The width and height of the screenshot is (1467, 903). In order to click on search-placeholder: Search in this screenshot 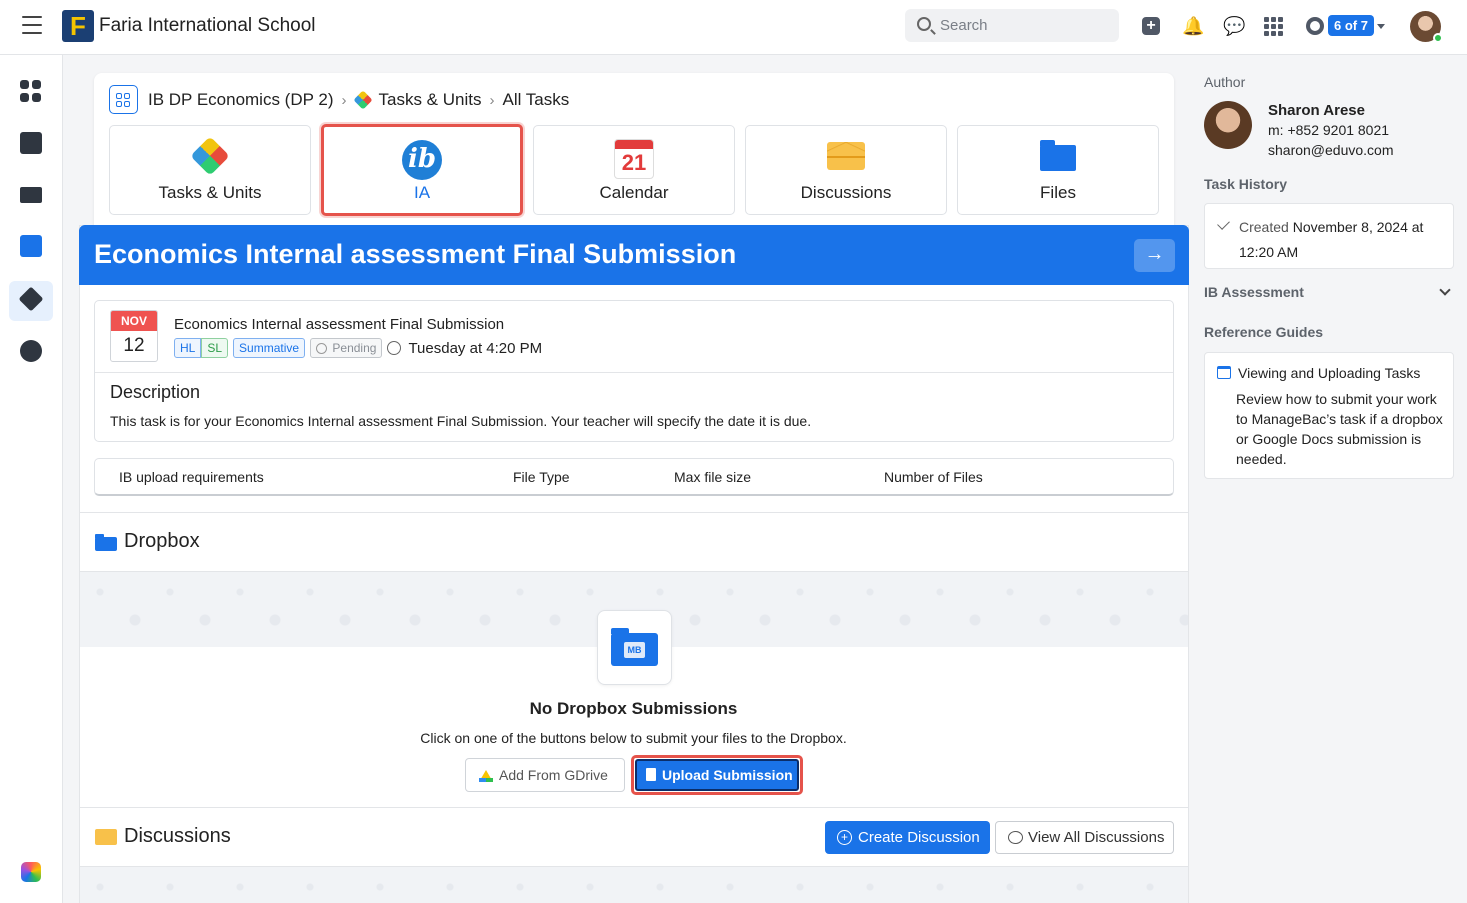, I will do `click(964, 25)`.